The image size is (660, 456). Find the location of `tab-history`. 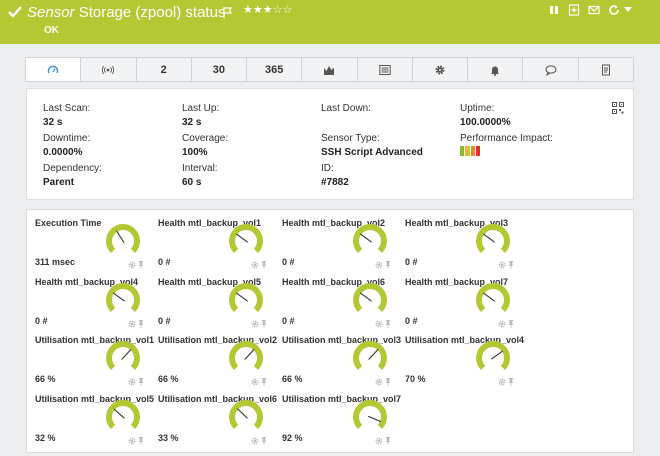

tab-history is located at coordinates (606, 69).